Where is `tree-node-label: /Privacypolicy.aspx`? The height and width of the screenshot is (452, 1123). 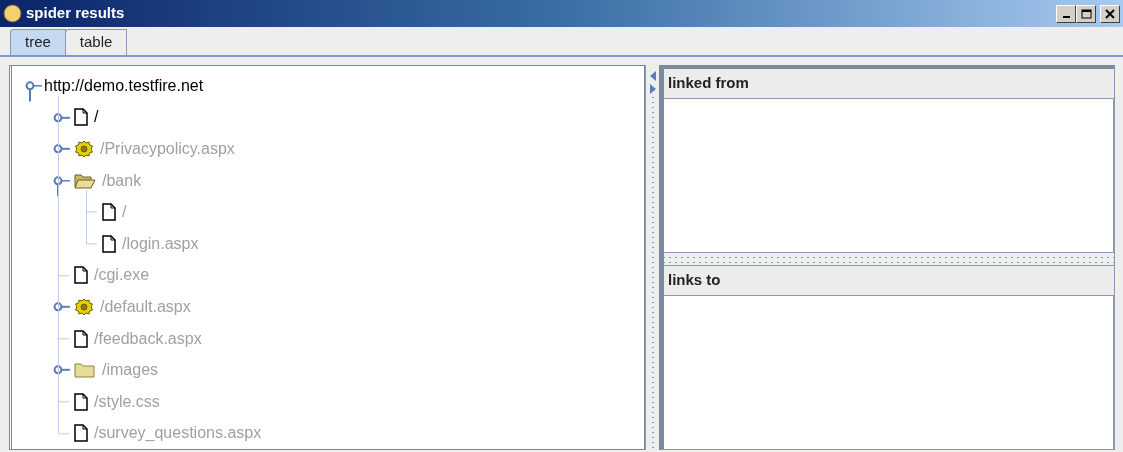
tree-node-label: /Privacypolicy.aspx is located at coordinates (167, 149).